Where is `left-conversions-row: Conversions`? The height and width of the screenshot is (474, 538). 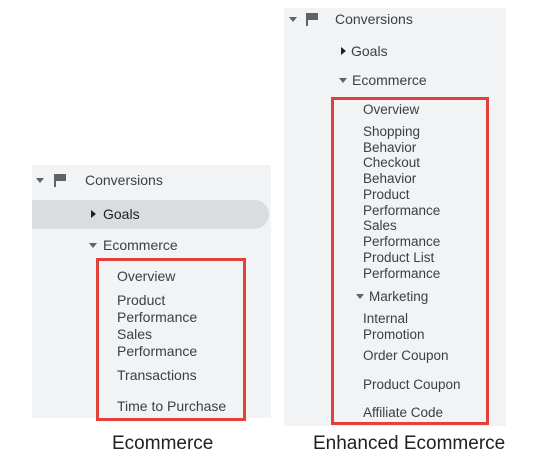 left-conversions-row: Conversions is located at coordinates (99, 180).